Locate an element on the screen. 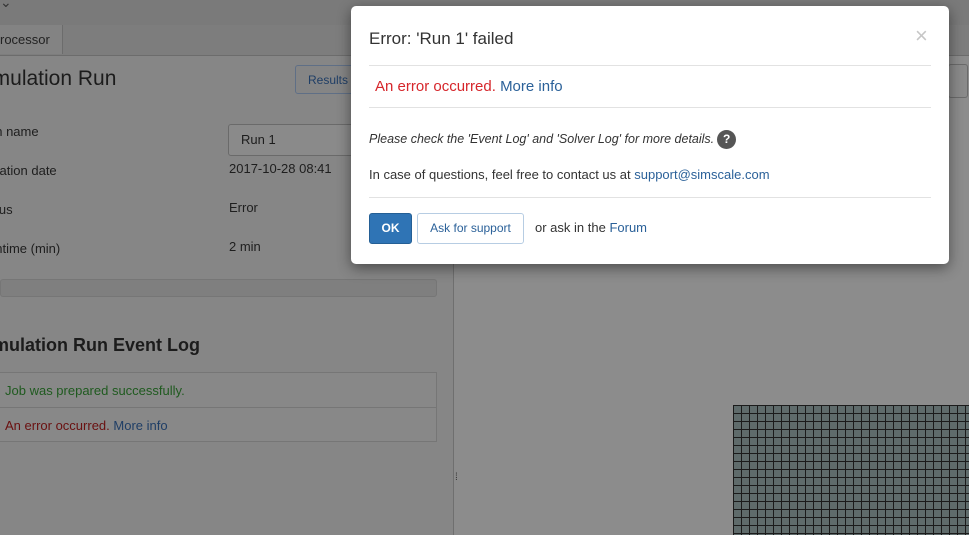 This screenshot has height=535, width=969. log-item: Job was prepared successfully. is located at coordinates (95, 390).